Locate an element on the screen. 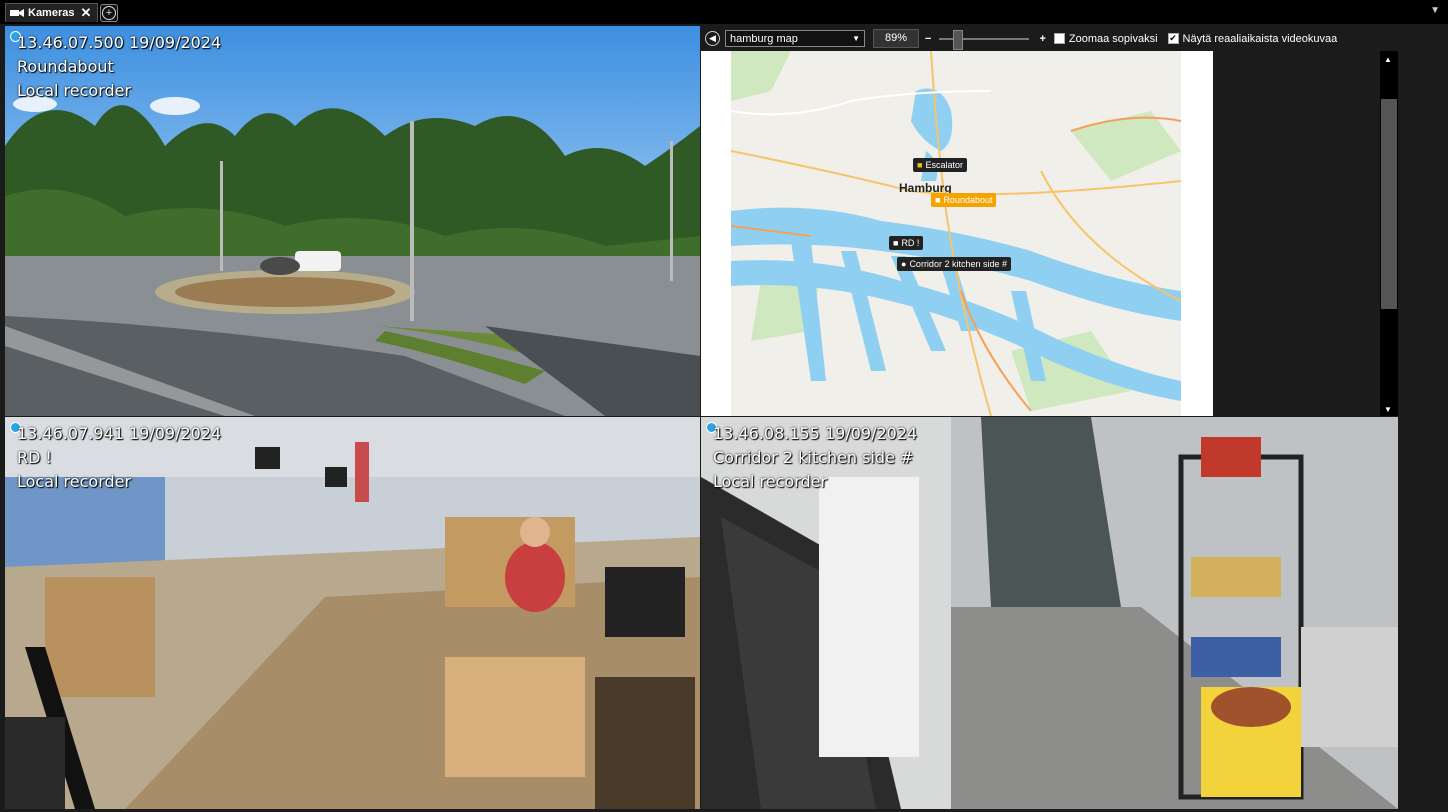 This screenshot has height=812, width=1448. camera-name: Corridor 2 kitchen side # is located at coordinates (813, 457).